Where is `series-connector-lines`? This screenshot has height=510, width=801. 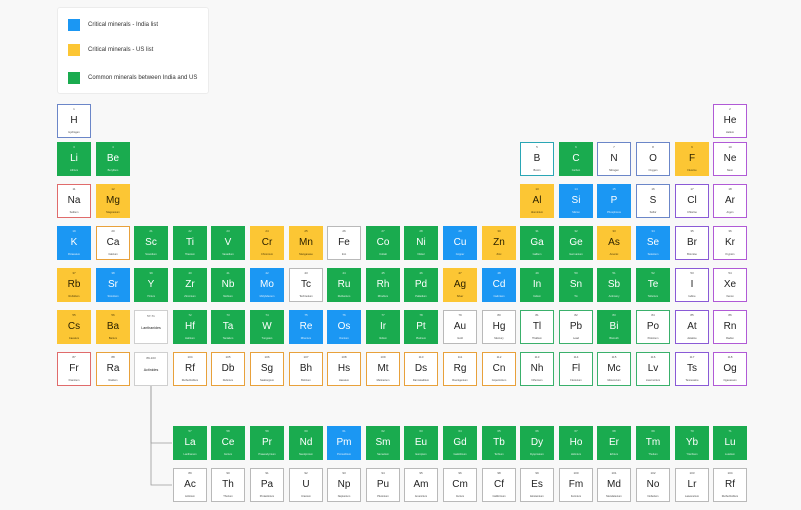
series-connector-lines is located at coordinates (161, 436).